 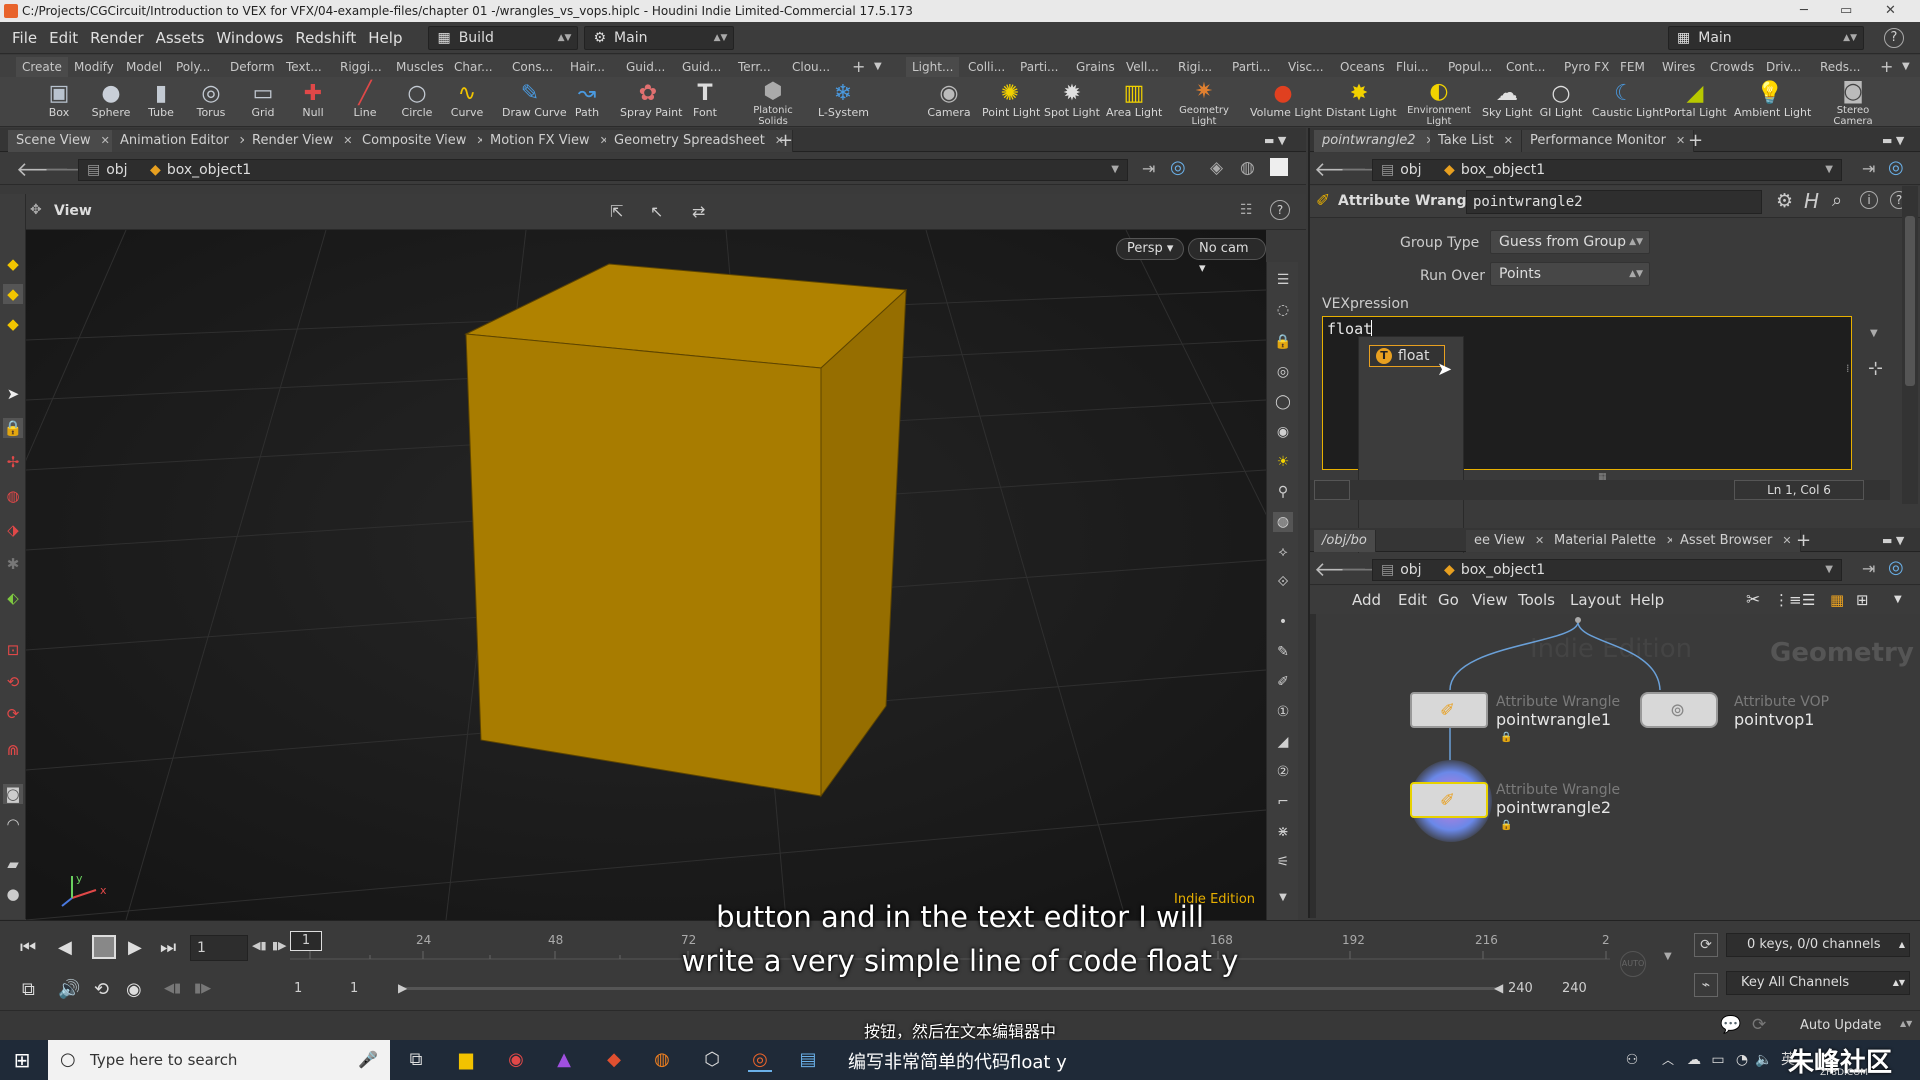 I want to click on tool-path: ↝ Path, so click(x=587, y=102).